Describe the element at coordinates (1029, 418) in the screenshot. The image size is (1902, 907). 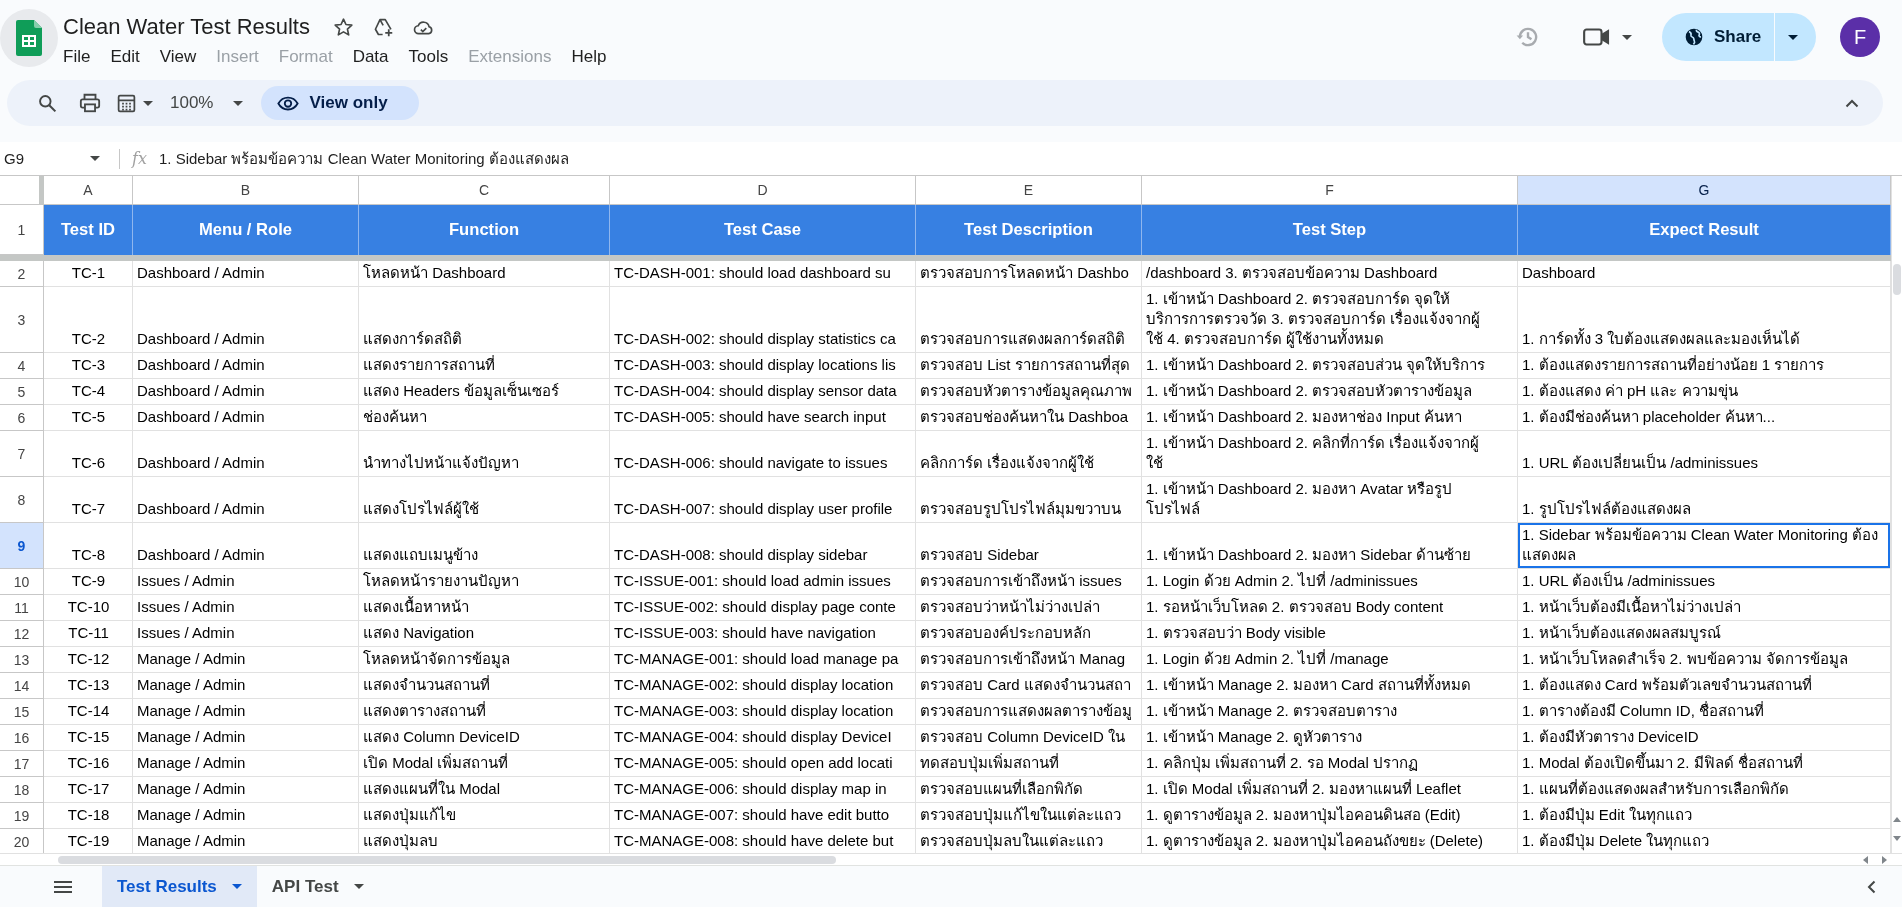
I see `table-cell: ตรวจสอบช่องค้นหาใน Dashboa` at that location.